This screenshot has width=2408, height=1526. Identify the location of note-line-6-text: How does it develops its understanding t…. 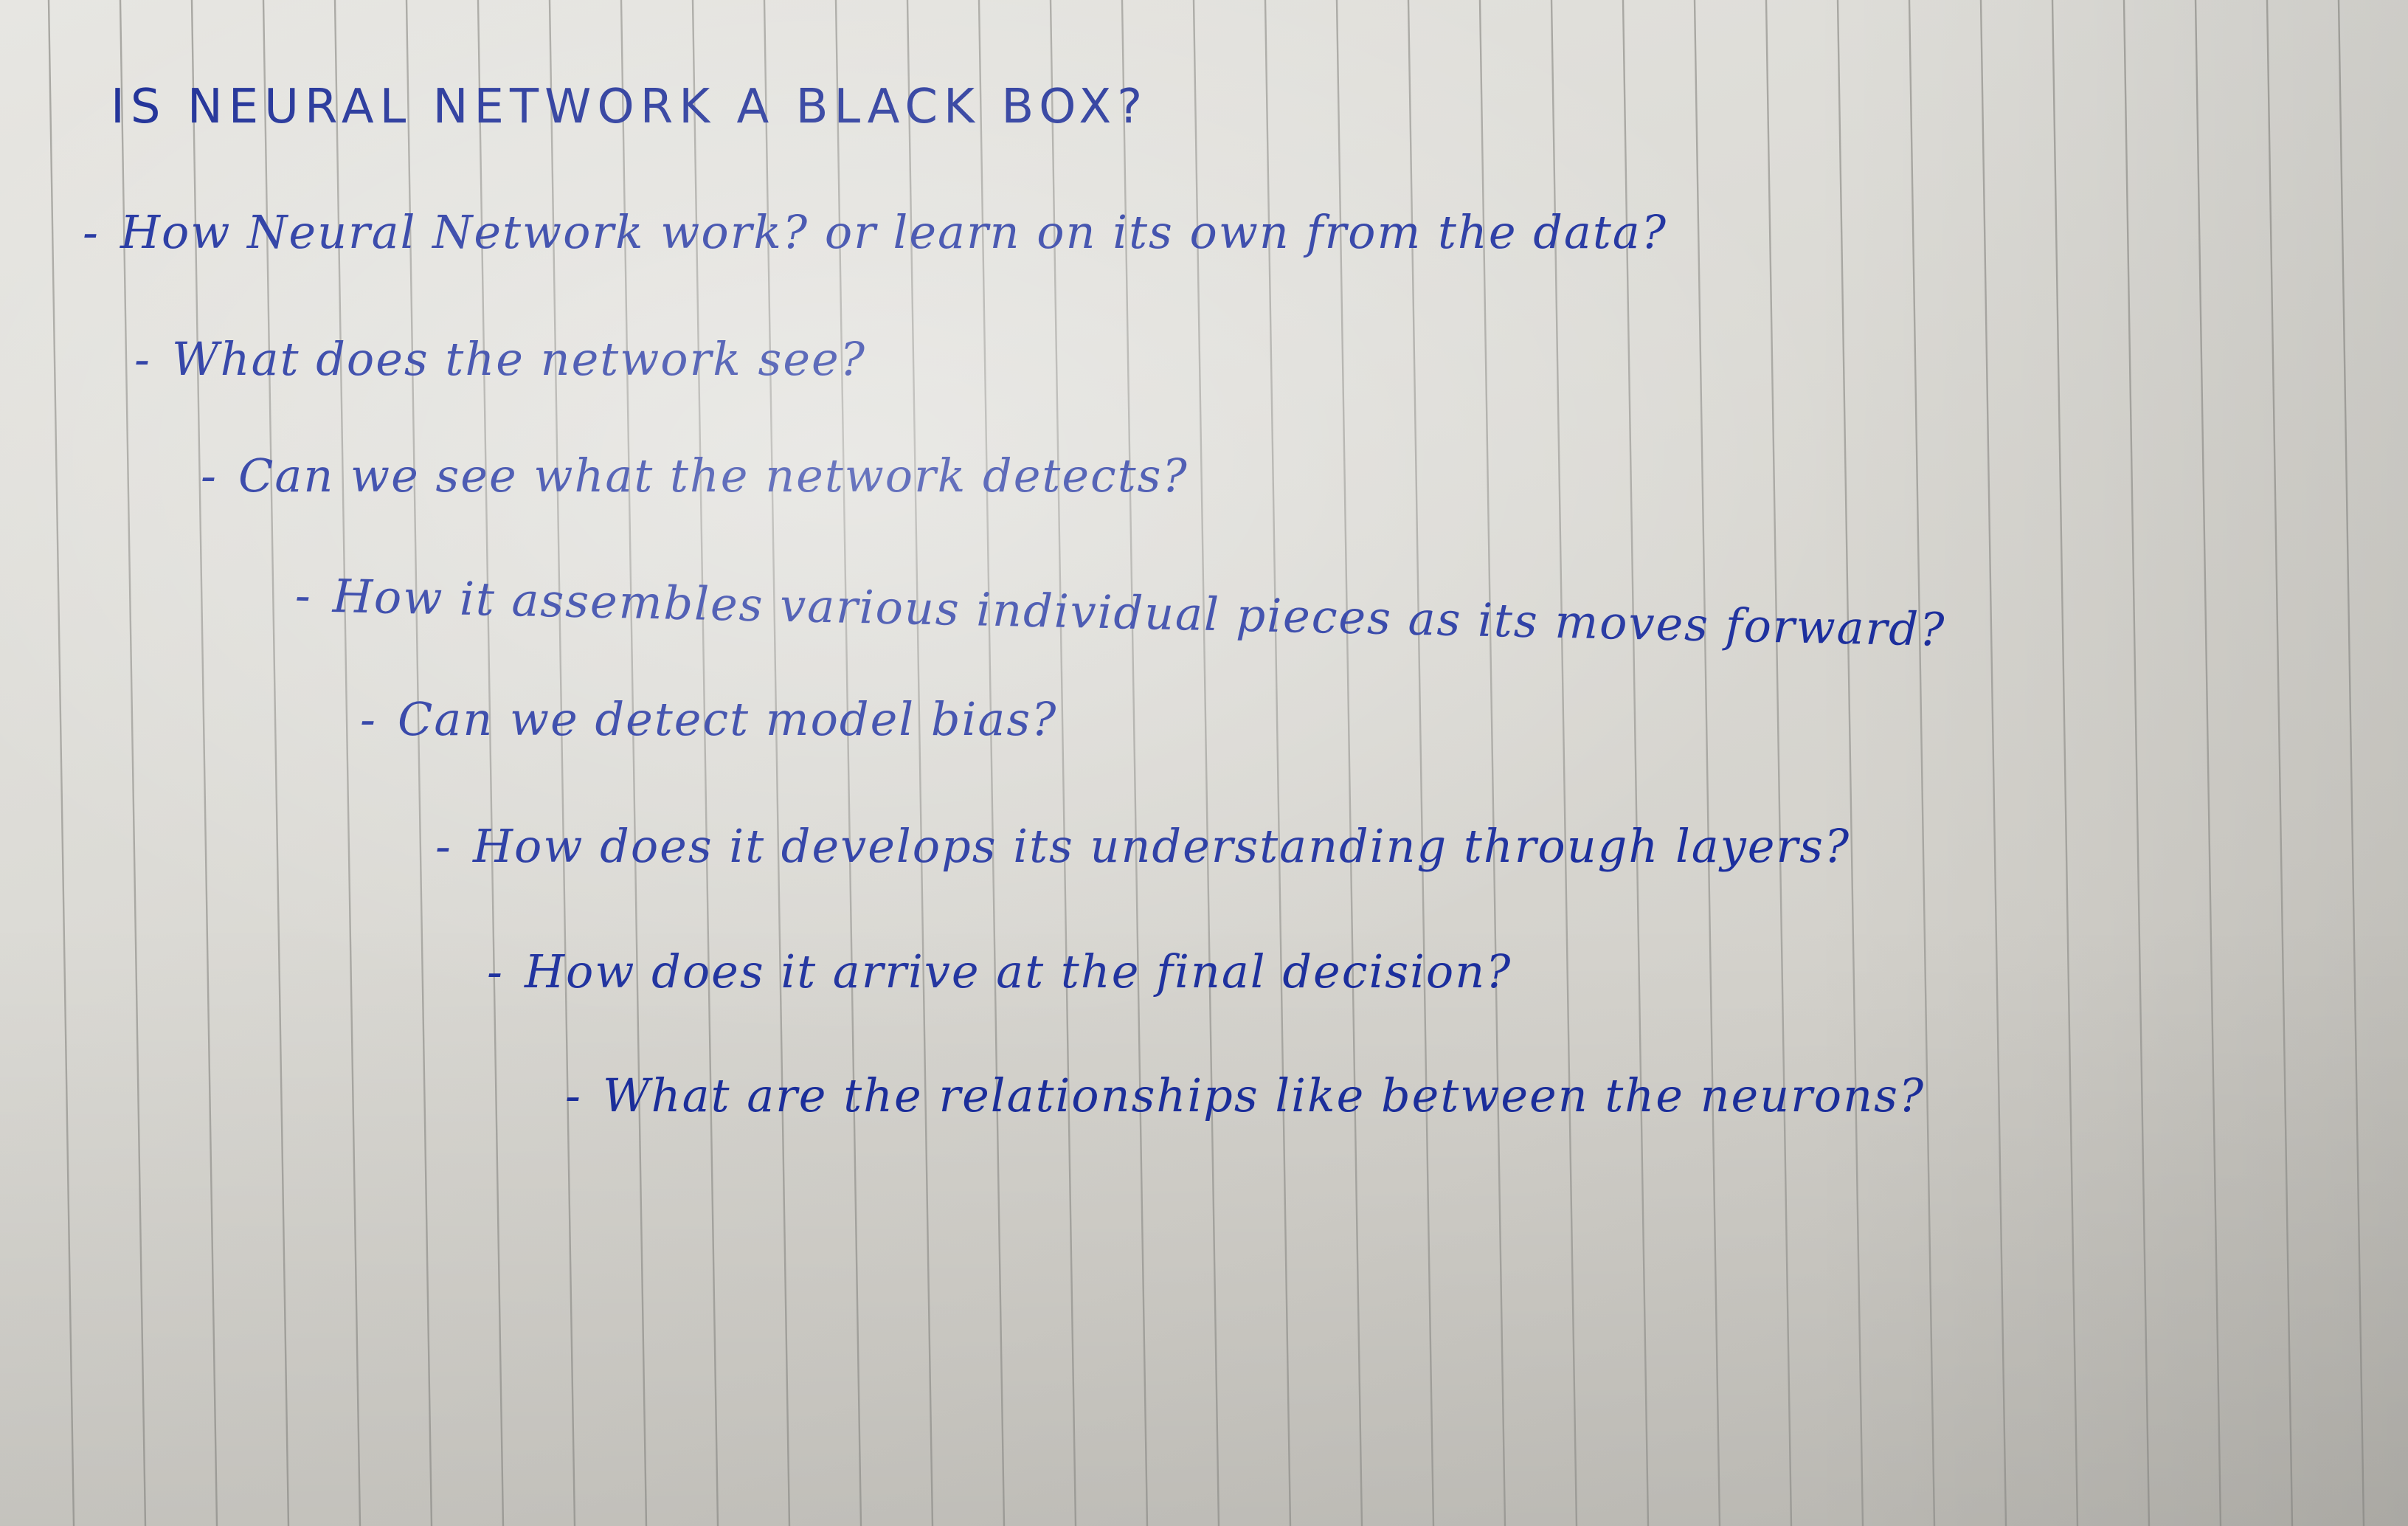
(1161, 846).